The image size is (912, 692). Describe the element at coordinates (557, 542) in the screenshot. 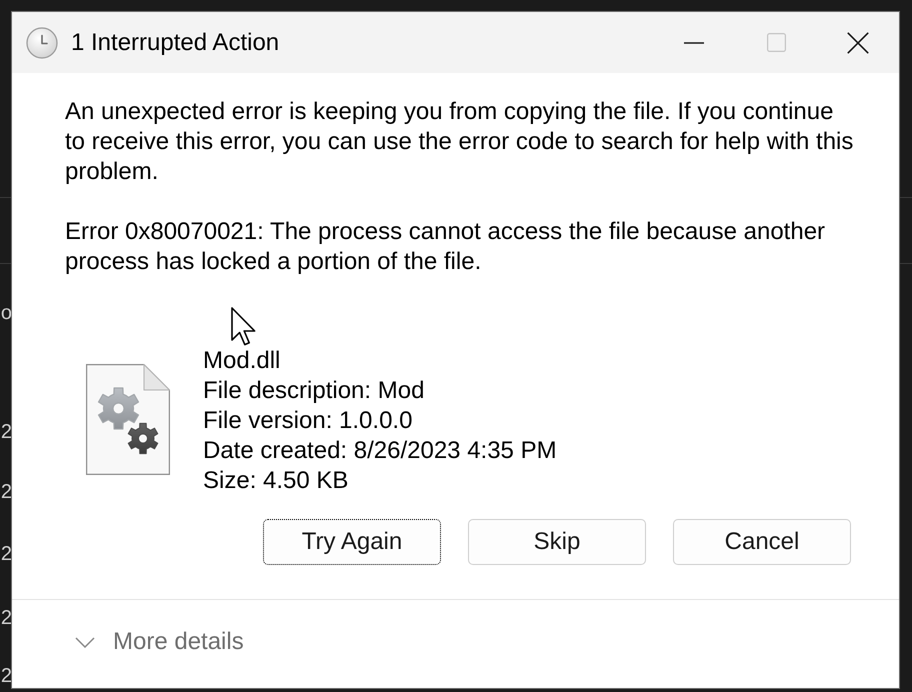

I see `skip-button: Skip` at that location.